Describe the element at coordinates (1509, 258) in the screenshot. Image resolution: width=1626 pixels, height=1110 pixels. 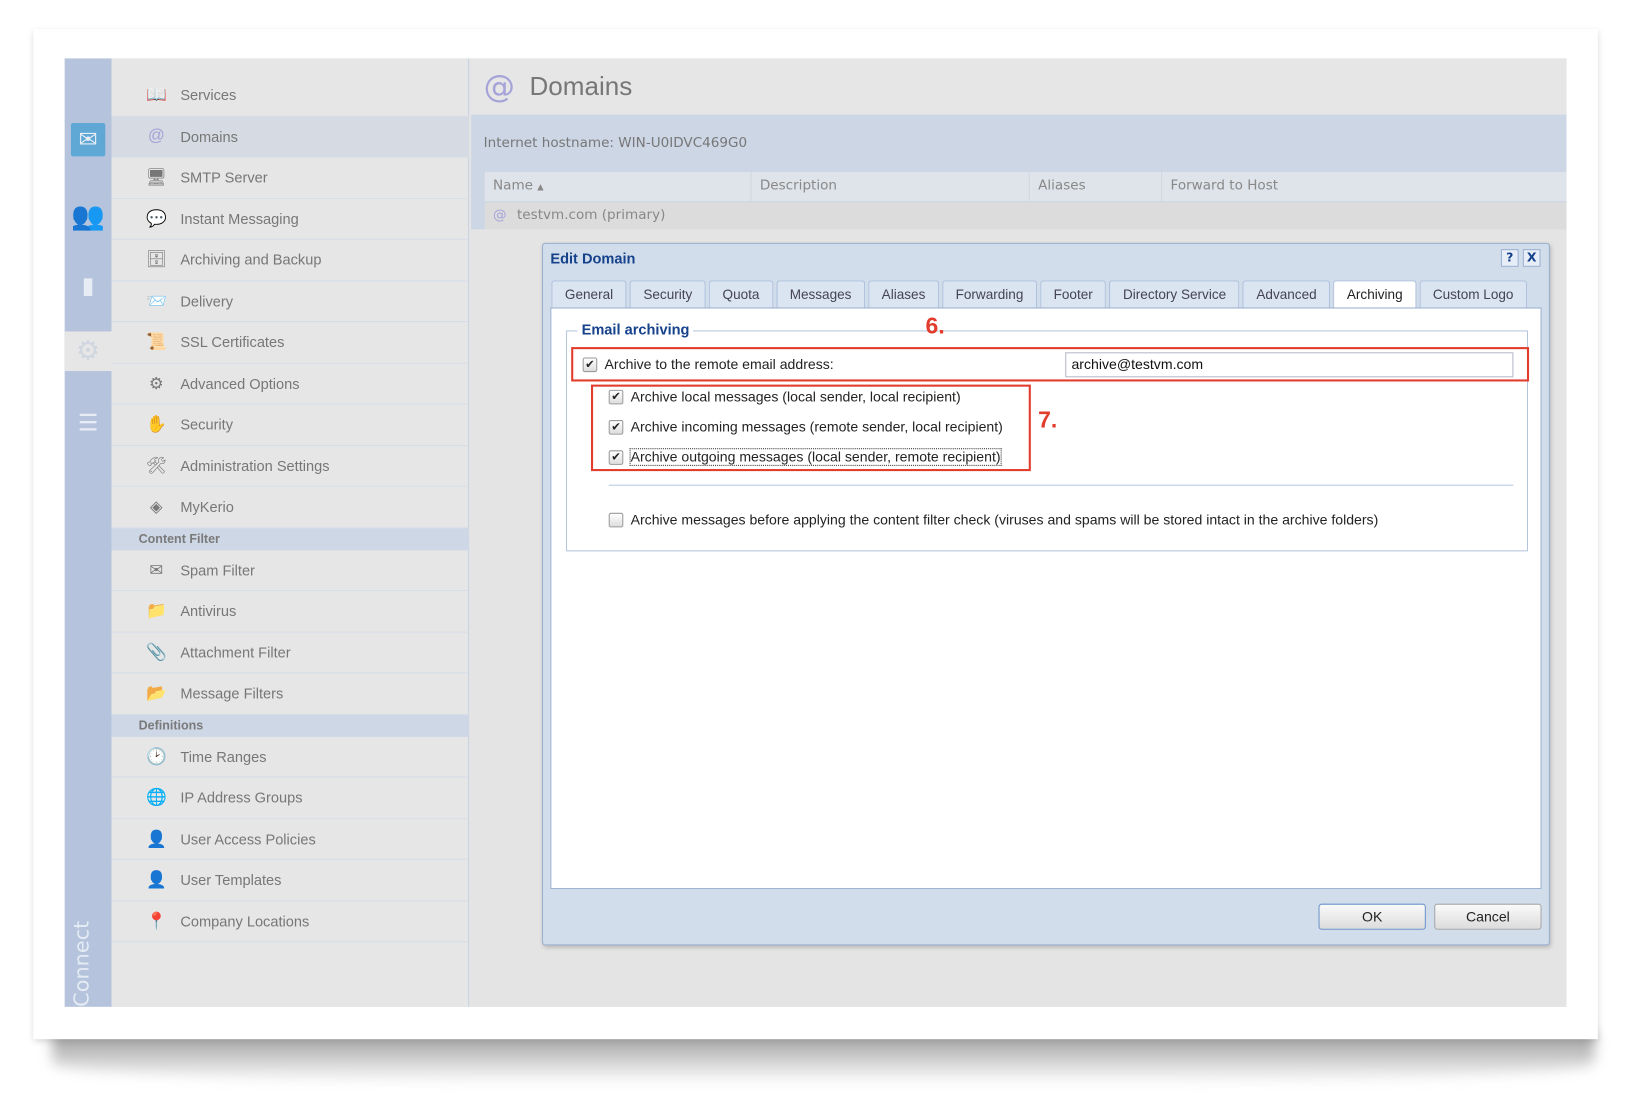
I see `help-button: ?` at that location.